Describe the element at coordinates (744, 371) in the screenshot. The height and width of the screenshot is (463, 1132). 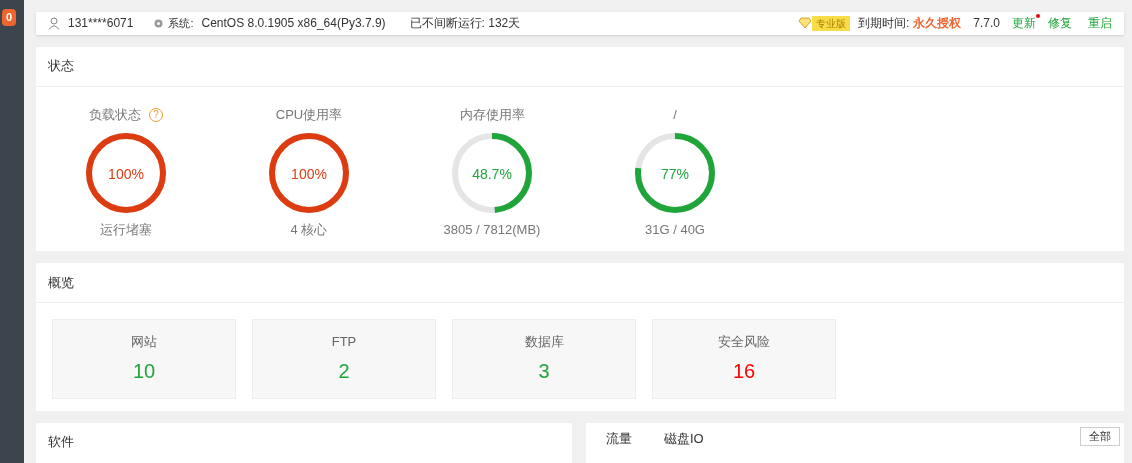
I see `card-count: 16` at that location.